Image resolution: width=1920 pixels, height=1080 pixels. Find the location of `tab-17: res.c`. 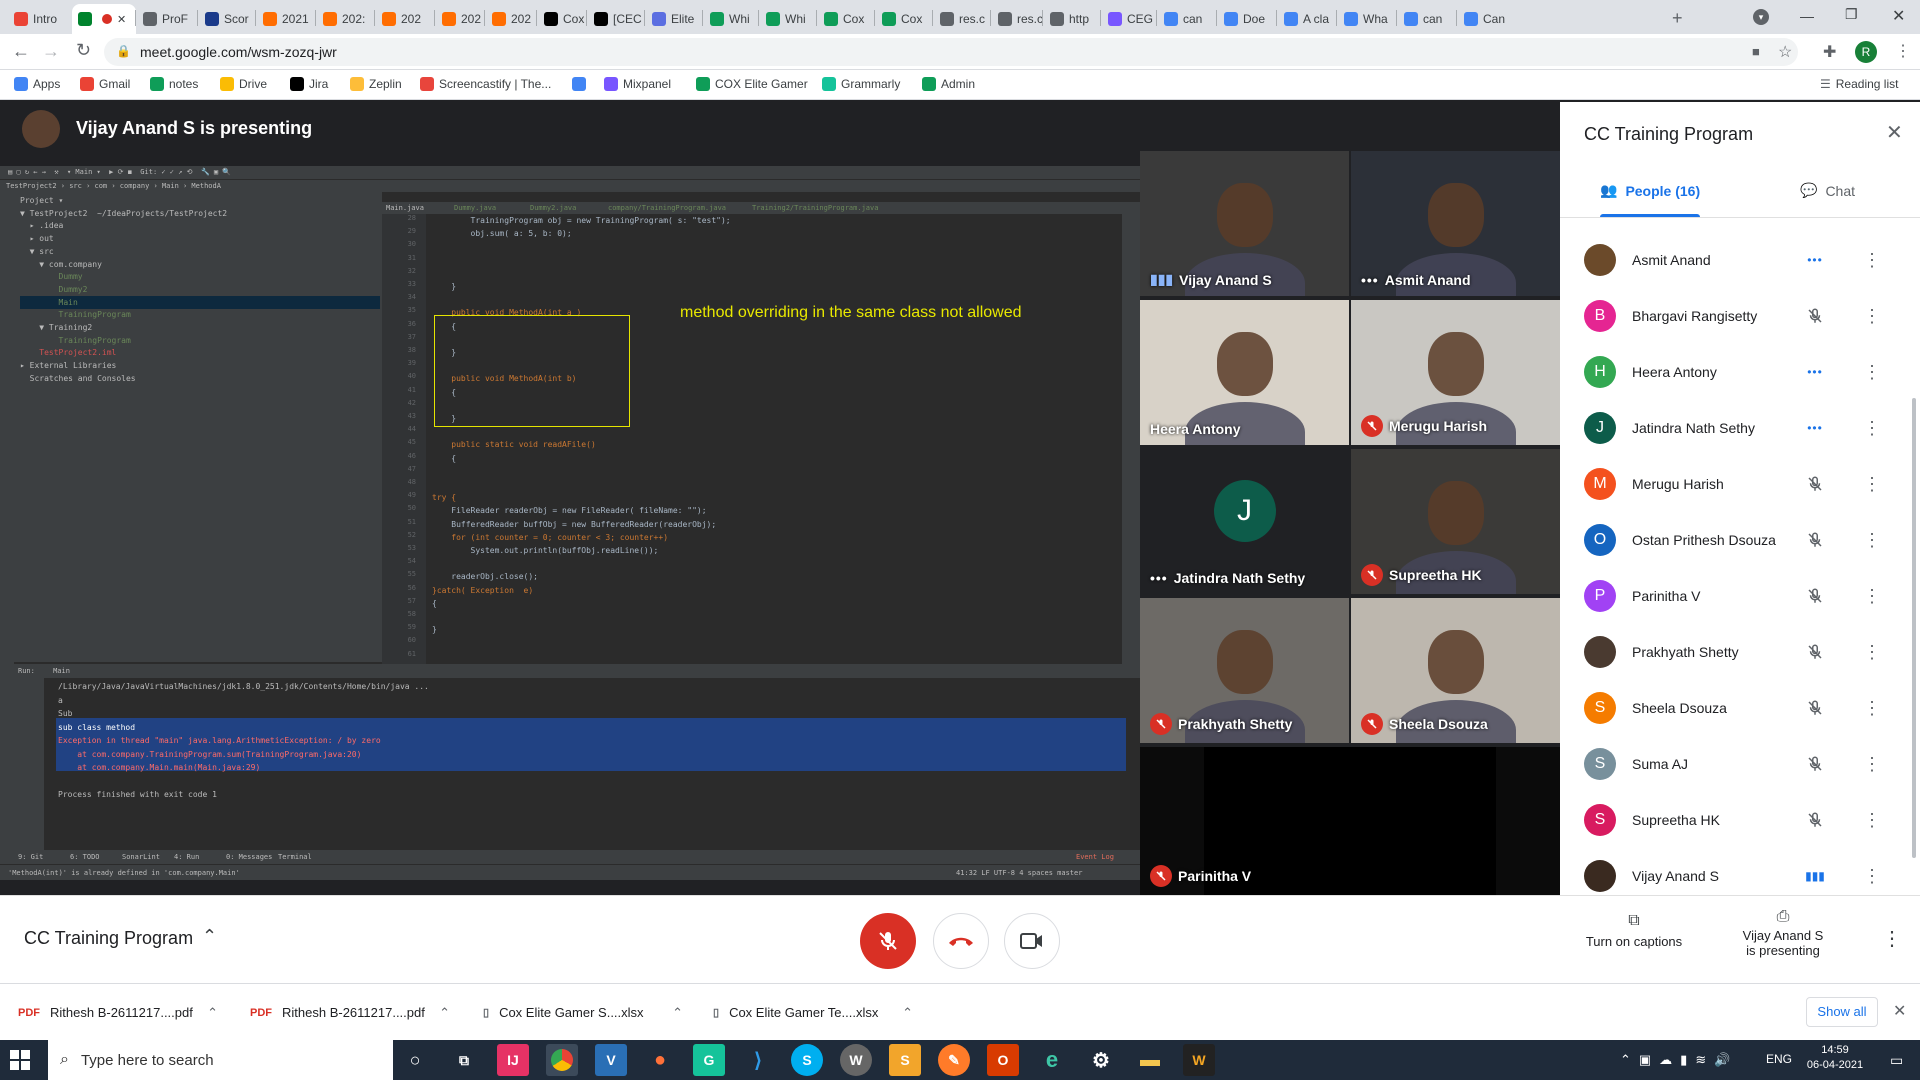

tab-17: res.c is located at coordinates (1019, 19).